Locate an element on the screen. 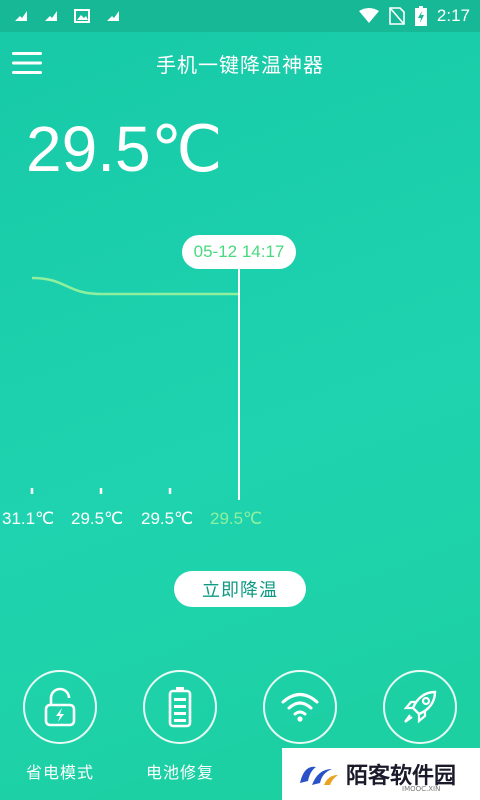  notification-area is located at coordinates (67, 16).